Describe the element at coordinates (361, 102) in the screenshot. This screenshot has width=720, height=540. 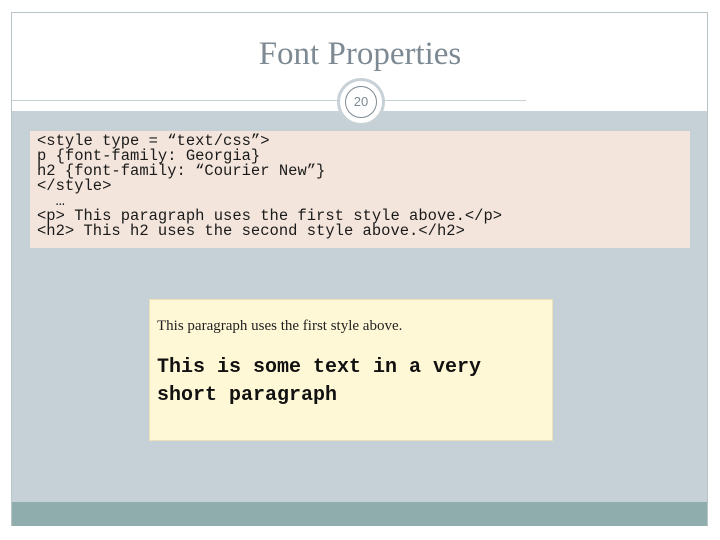
I see `slide-number: 20` at that location.